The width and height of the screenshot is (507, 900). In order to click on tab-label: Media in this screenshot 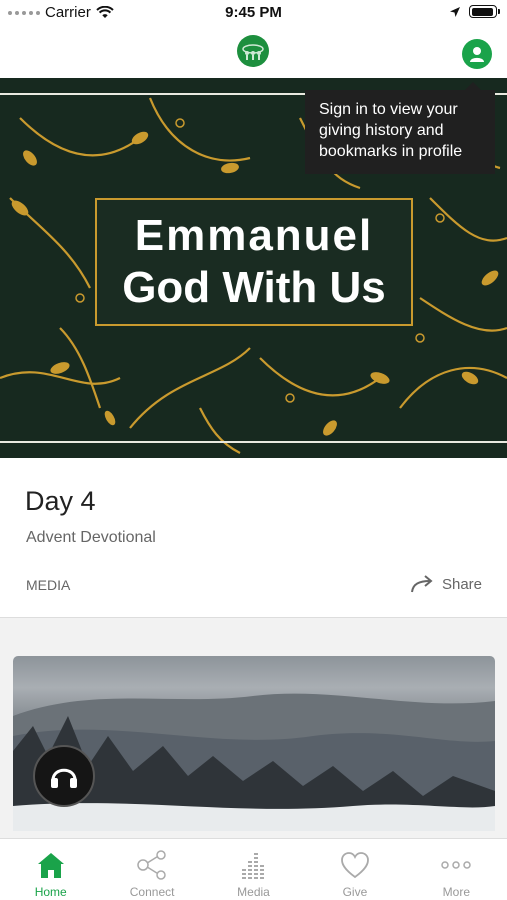, I will do `click(253, 892)`.